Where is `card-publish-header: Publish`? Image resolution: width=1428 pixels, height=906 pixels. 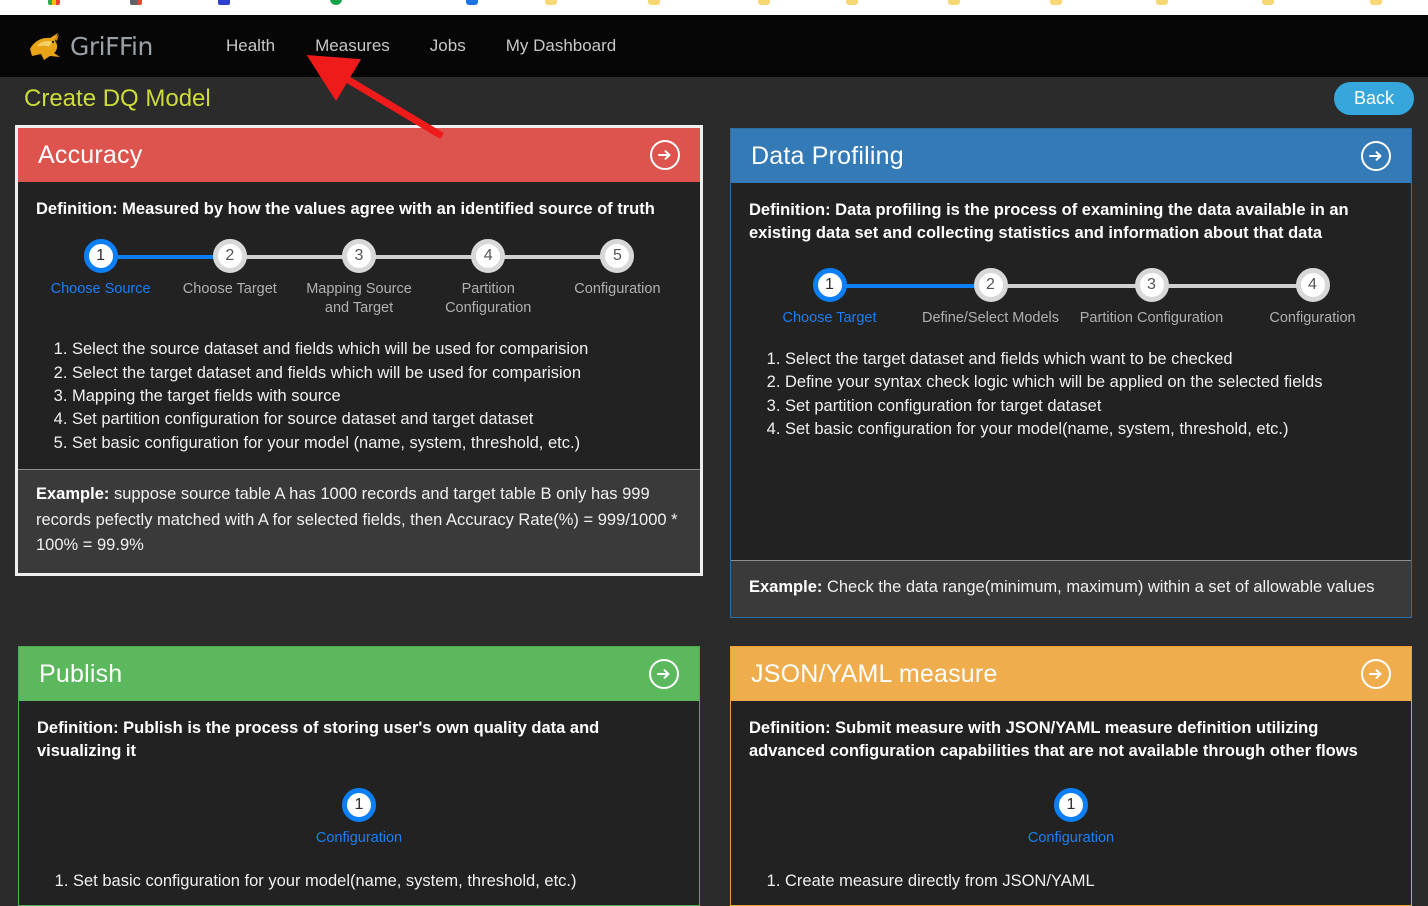
card-publish-header: Publish is located at coordinates (359, 674).